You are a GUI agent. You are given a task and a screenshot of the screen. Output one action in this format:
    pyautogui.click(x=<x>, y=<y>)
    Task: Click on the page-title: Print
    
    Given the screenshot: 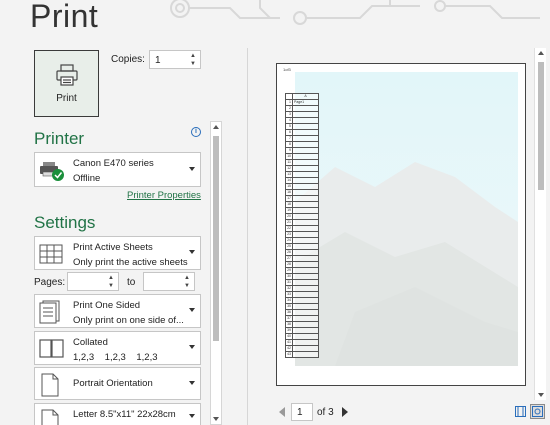 What is the action you would take?
    pyautogui.click(x=64, y=17)
    